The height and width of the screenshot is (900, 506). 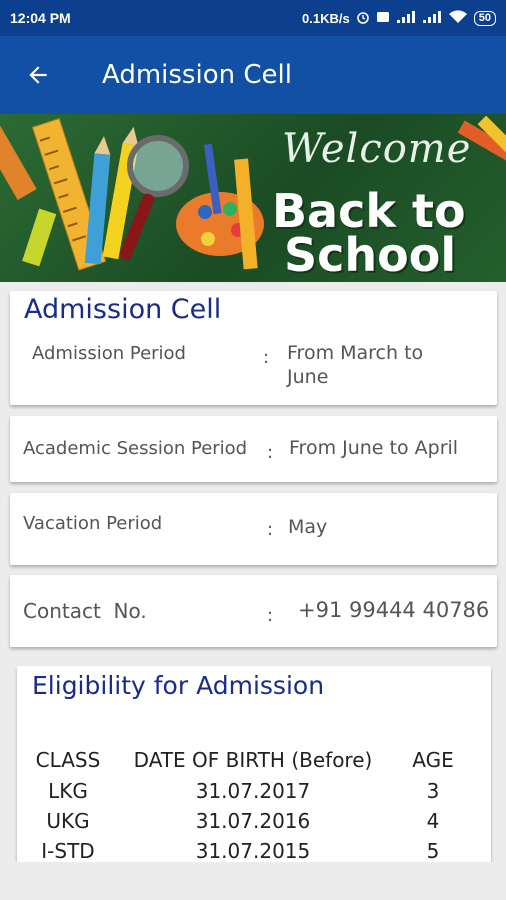 What do you see at coordinates (68, 821) in the screenshot?
I see `class-cell: UKG` at bounding box center [68, 821].